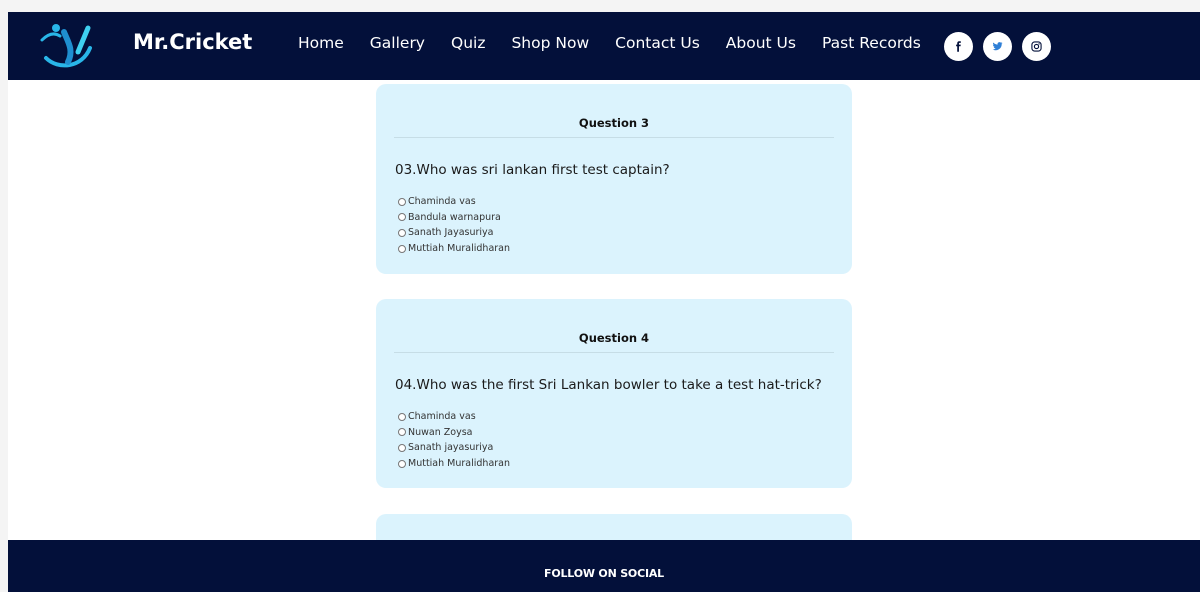  I want to click on footer: FOLLOW ON SOCIAL, so click(604, 566).